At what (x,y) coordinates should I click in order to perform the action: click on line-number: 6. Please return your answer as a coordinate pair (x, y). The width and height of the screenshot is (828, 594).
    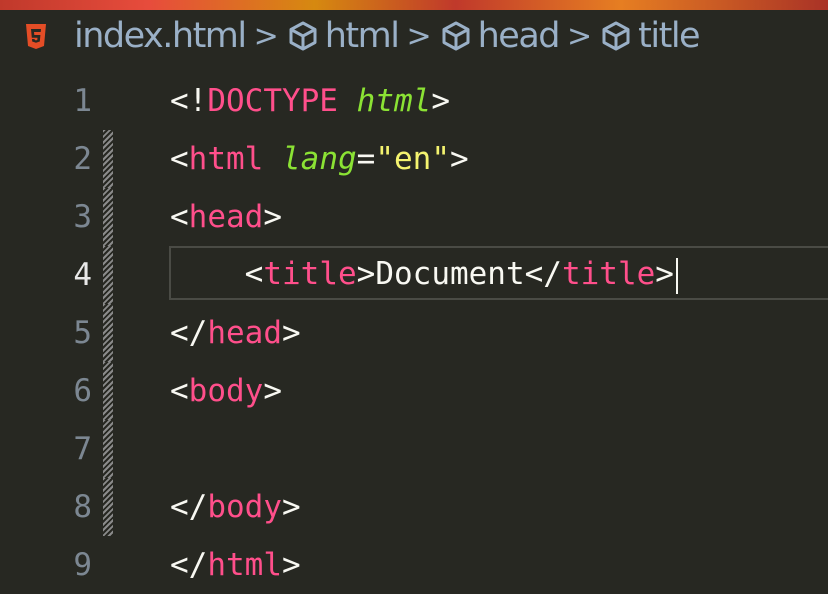
    Looking at the image, I should click on (82, 391).